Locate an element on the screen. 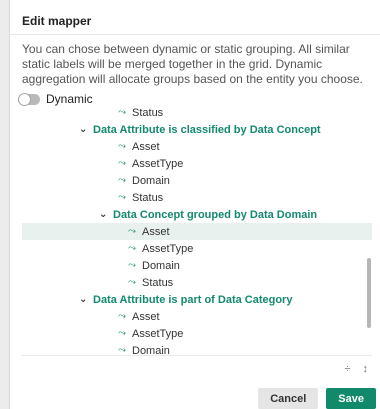  cancel-button: Cancel is located at coordinates (288, 398).